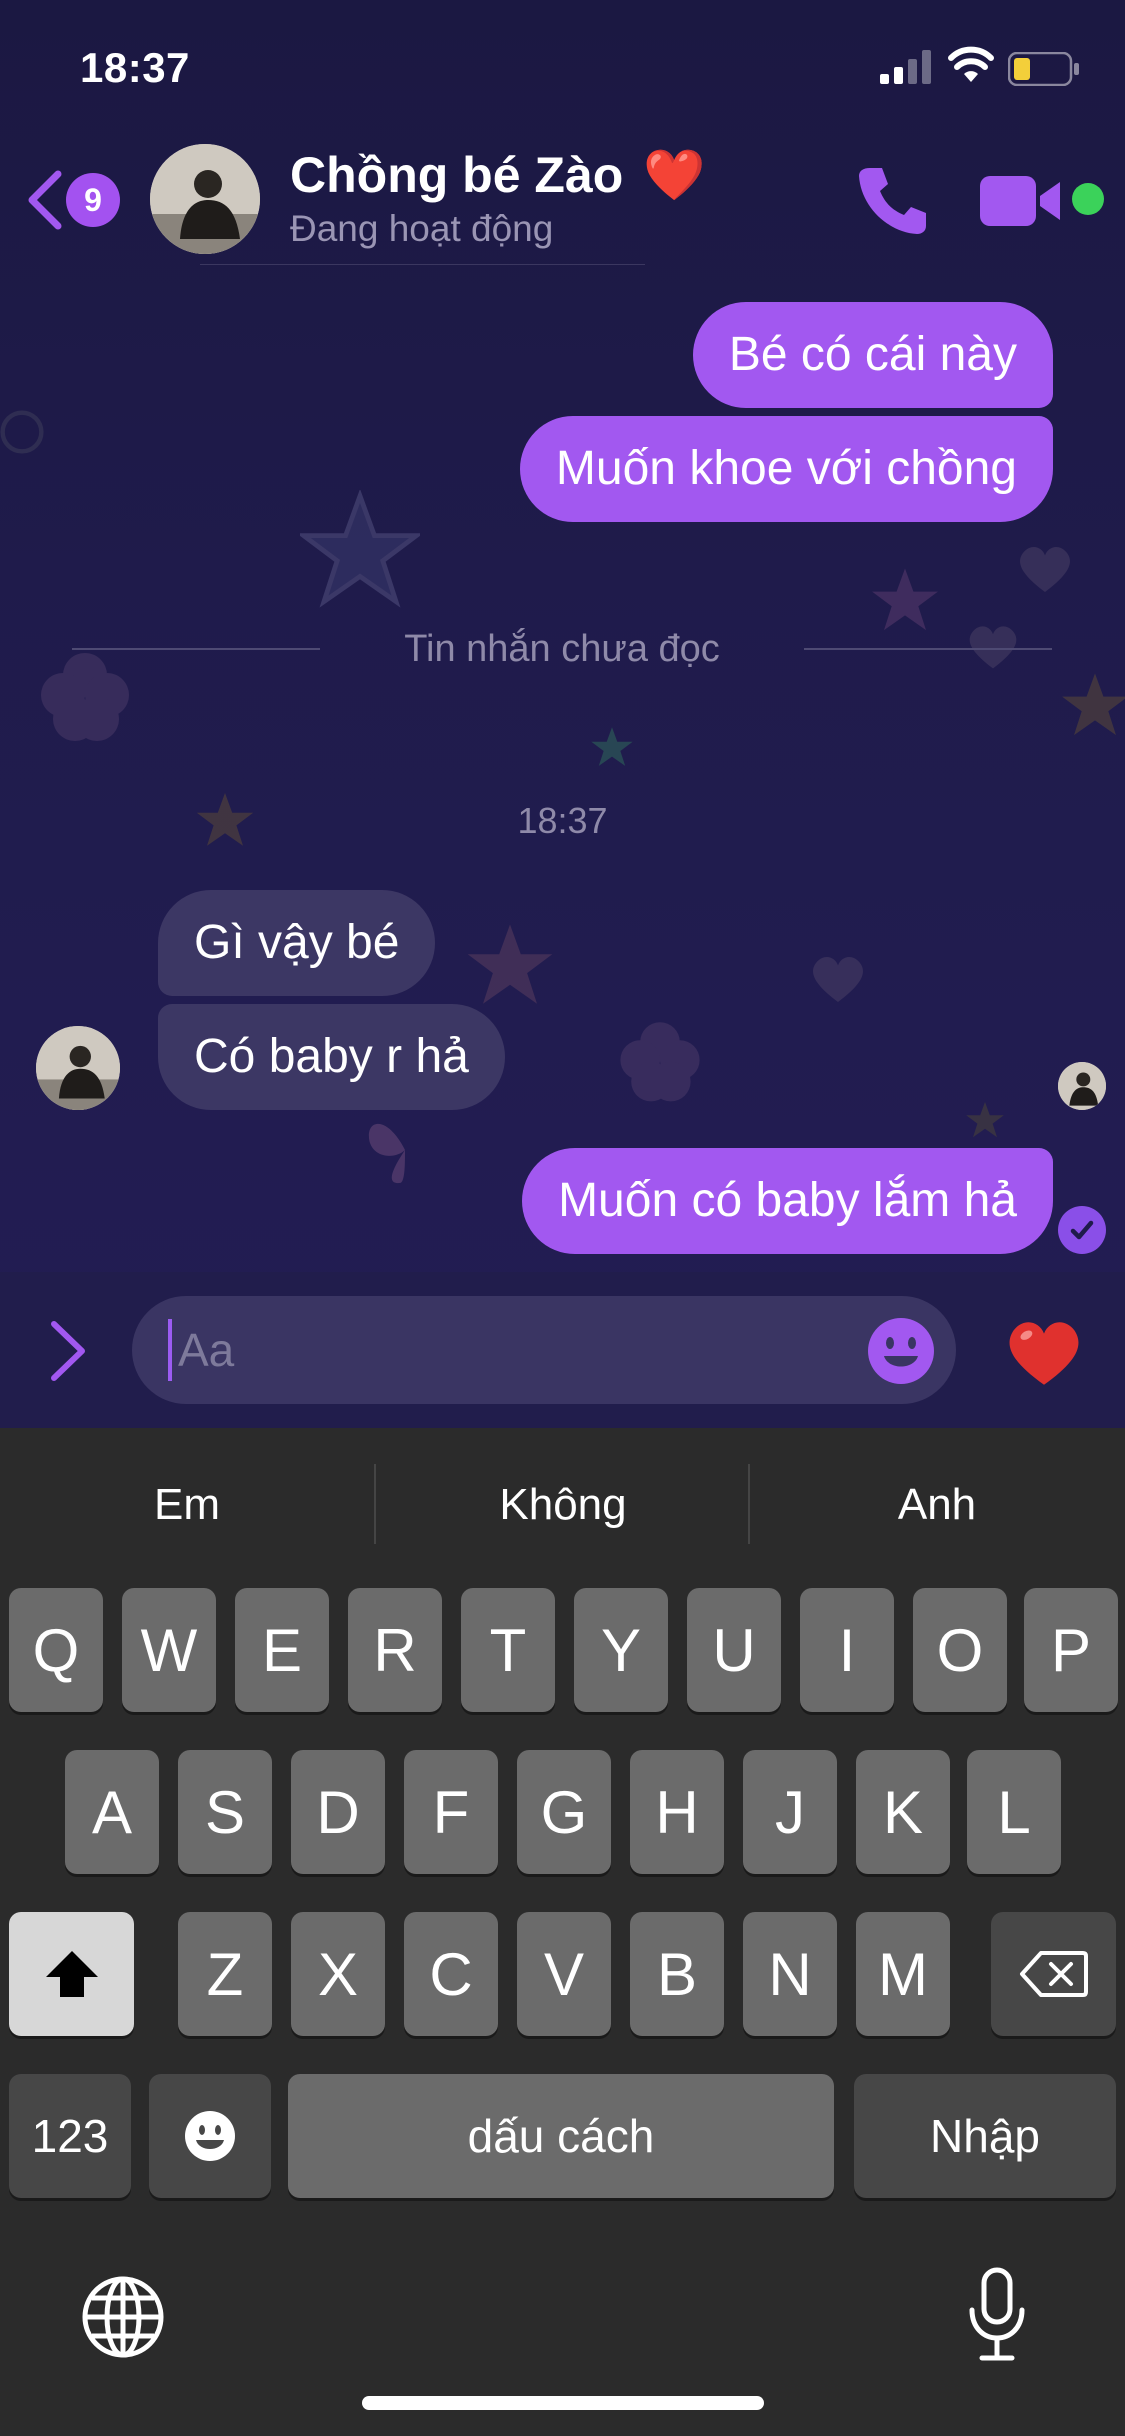  What do you see at coordinates (985, 2136) in the screenshot?
I see `return-key: Nhập` at bounding box center [985, 2136].